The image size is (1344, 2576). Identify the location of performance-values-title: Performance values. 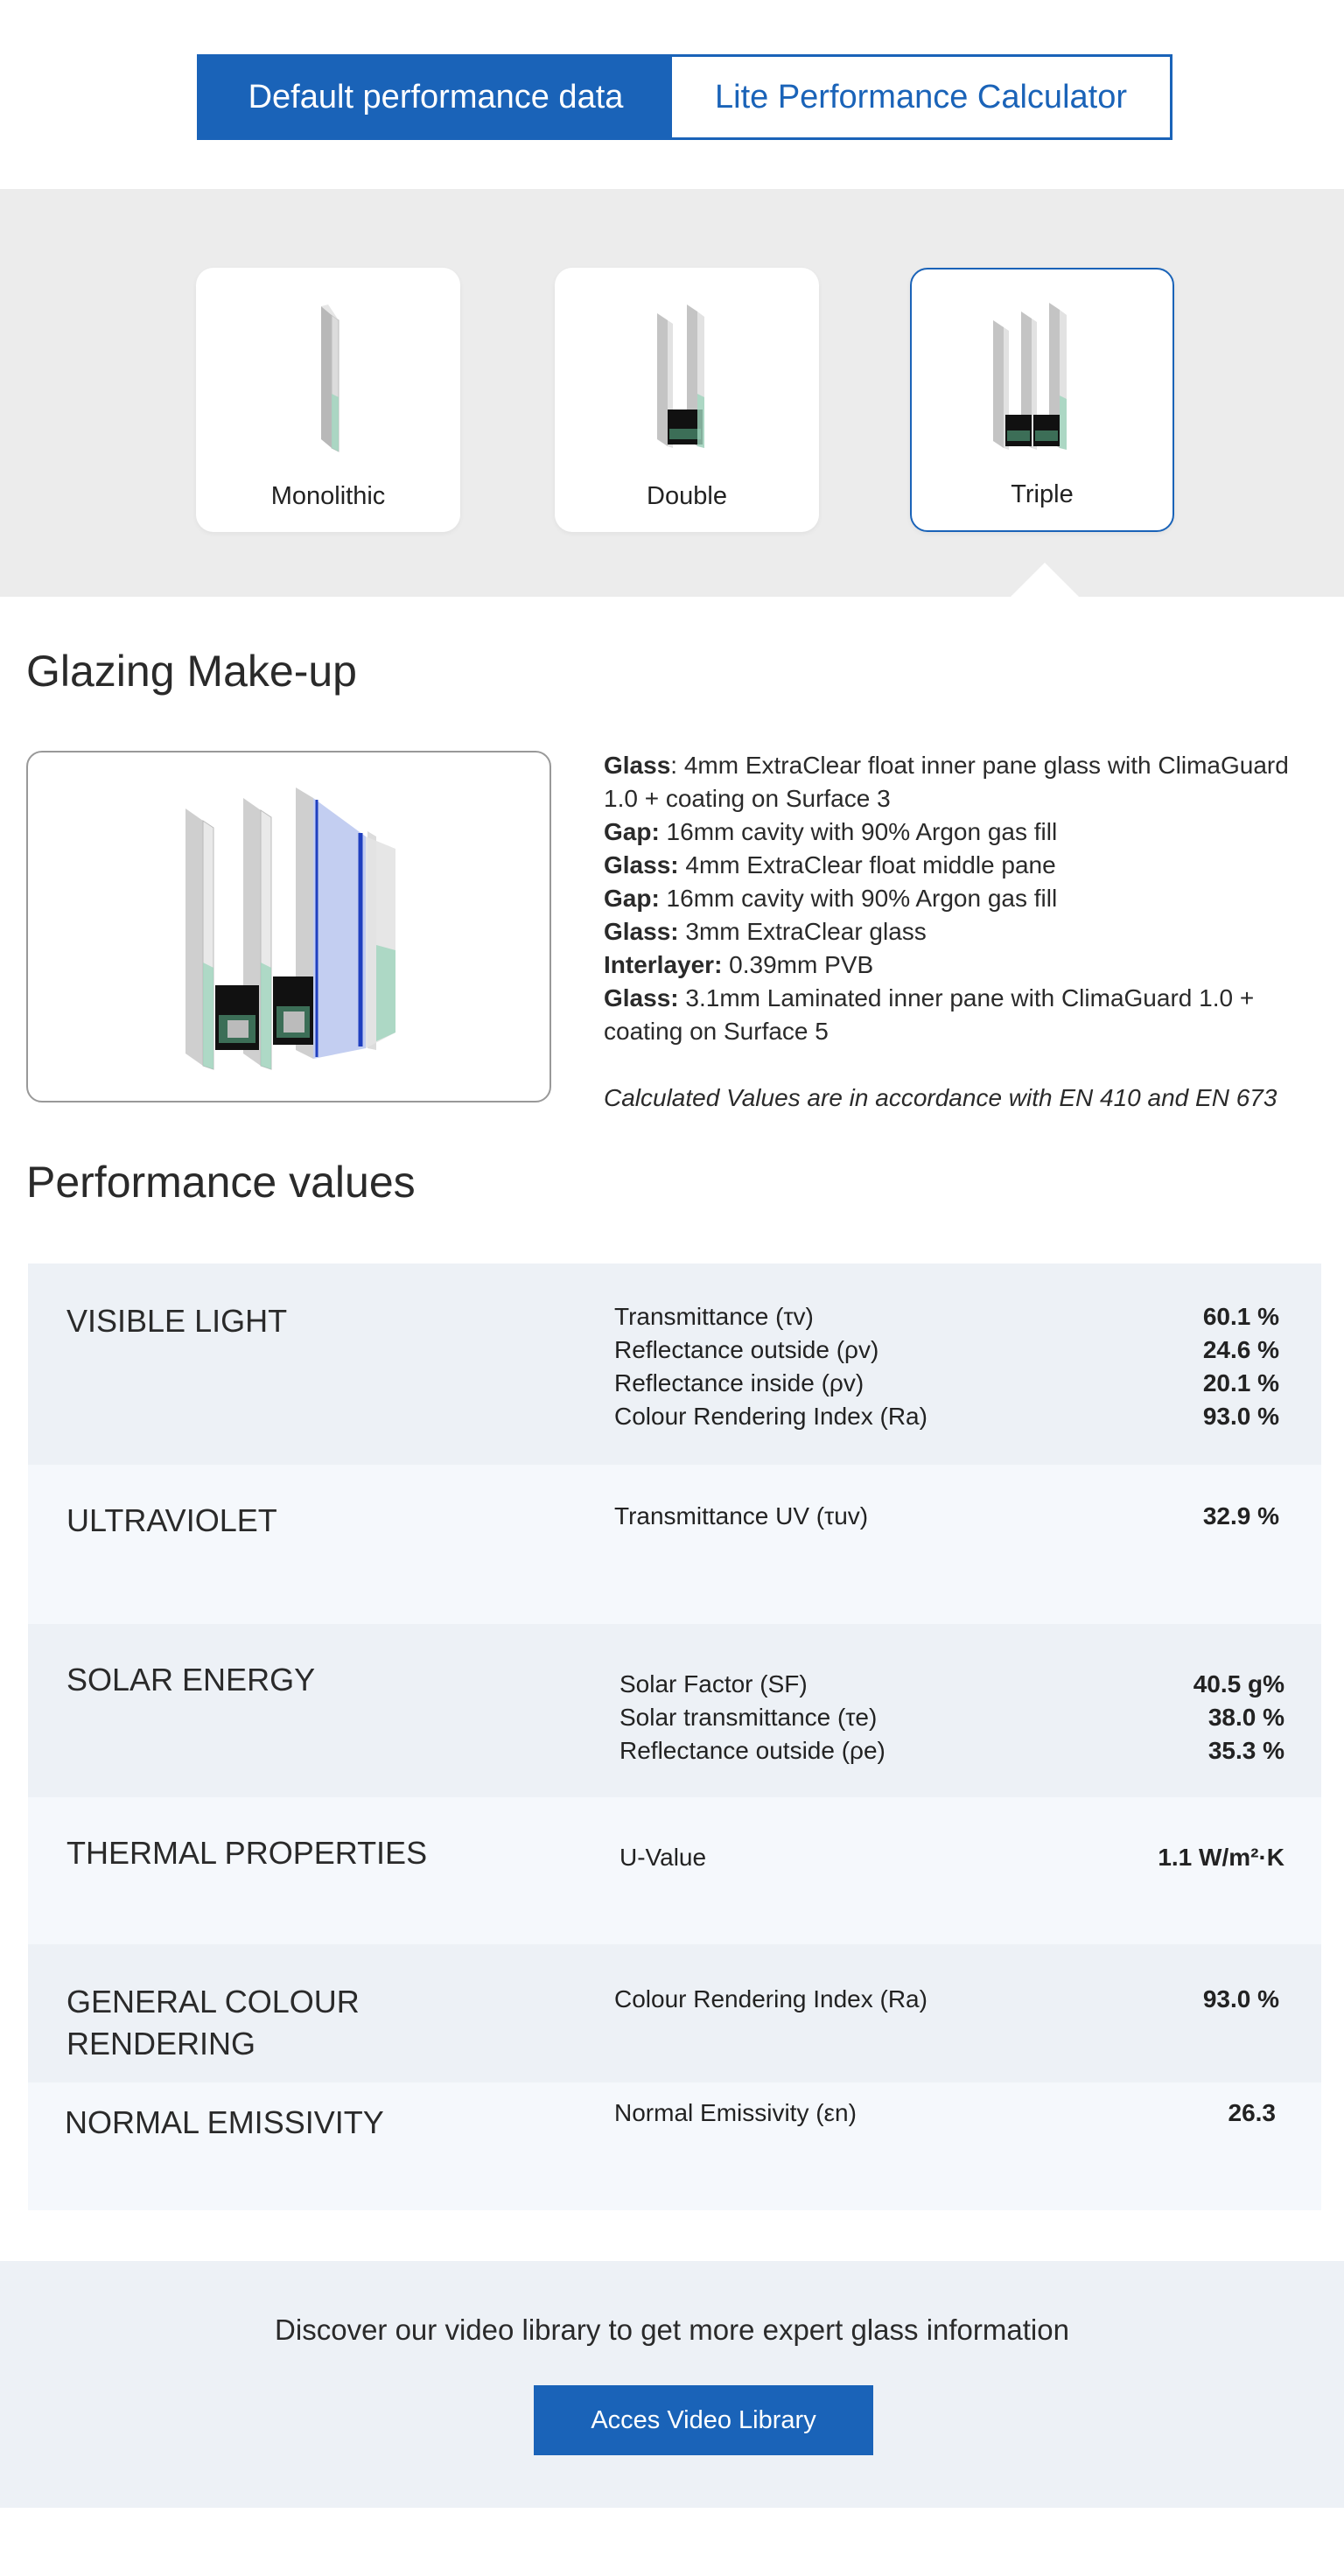
(221, 1182).